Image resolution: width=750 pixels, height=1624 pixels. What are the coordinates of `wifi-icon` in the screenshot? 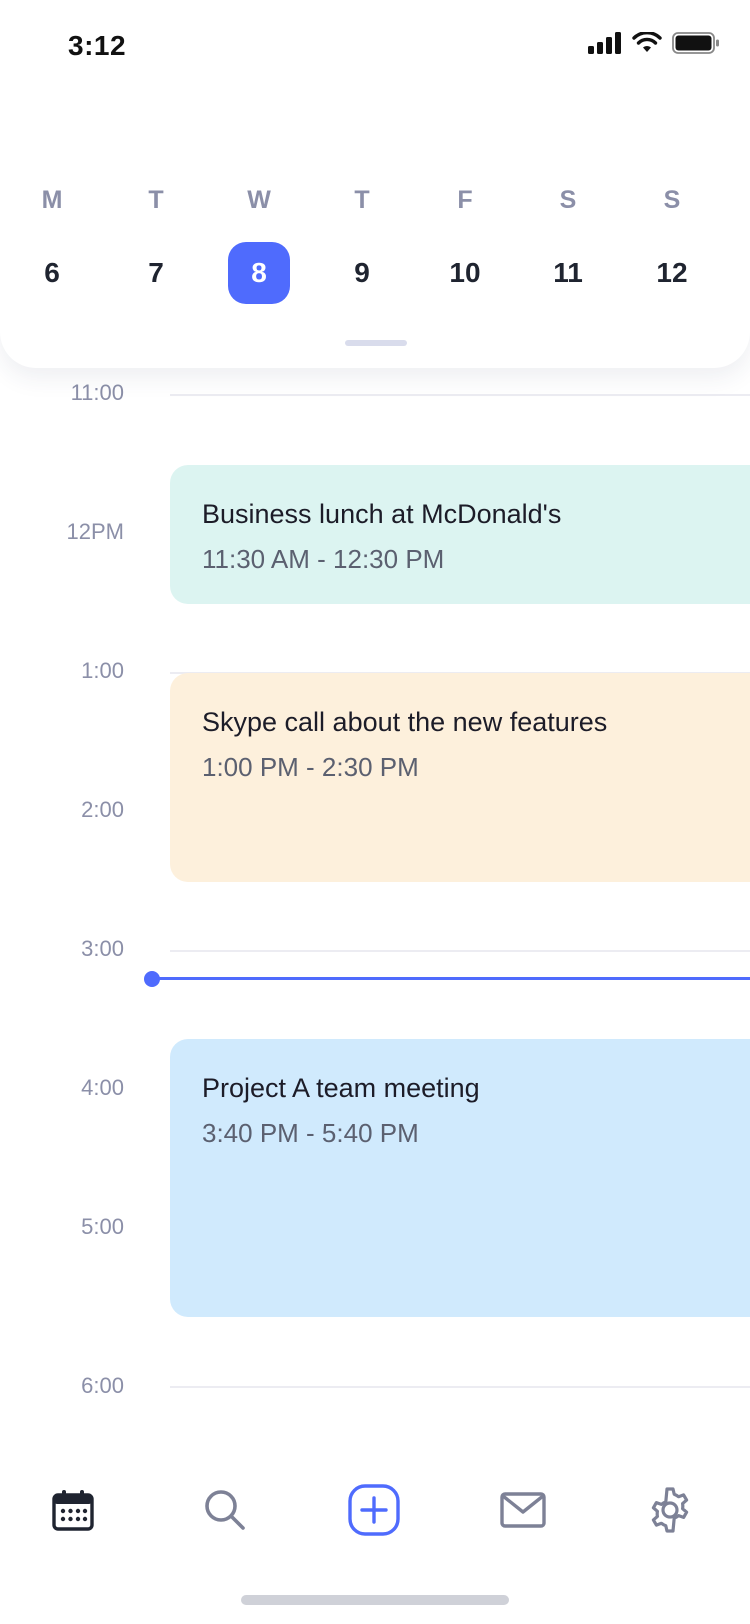 It's located at (647, 42).